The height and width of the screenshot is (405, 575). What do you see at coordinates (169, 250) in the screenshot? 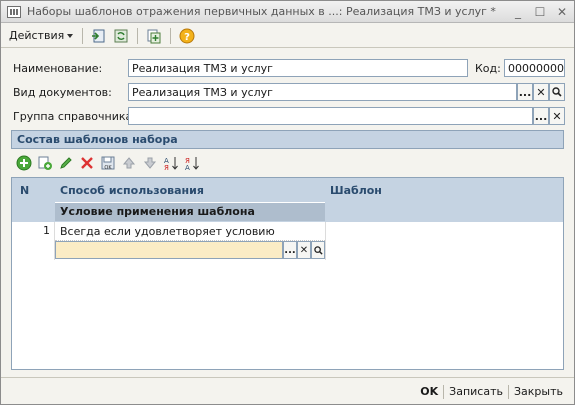
I see `row-condition-input` at bounding box center [169, 250].